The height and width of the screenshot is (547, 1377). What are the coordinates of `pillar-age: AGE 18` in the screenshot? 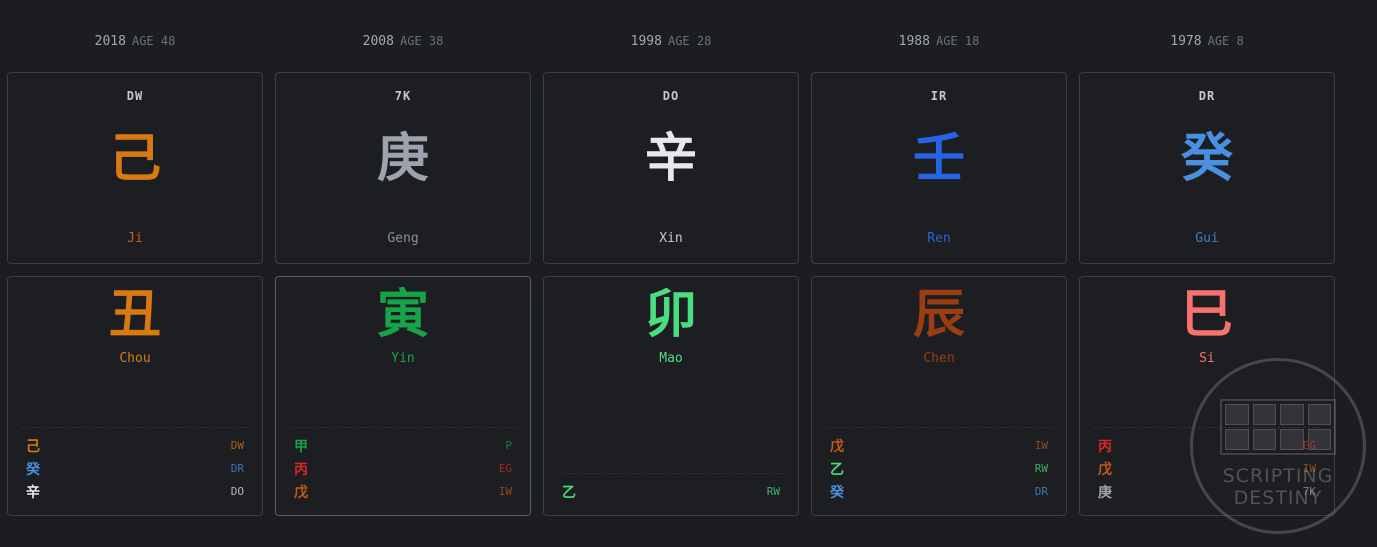 It's located at (957, 41).